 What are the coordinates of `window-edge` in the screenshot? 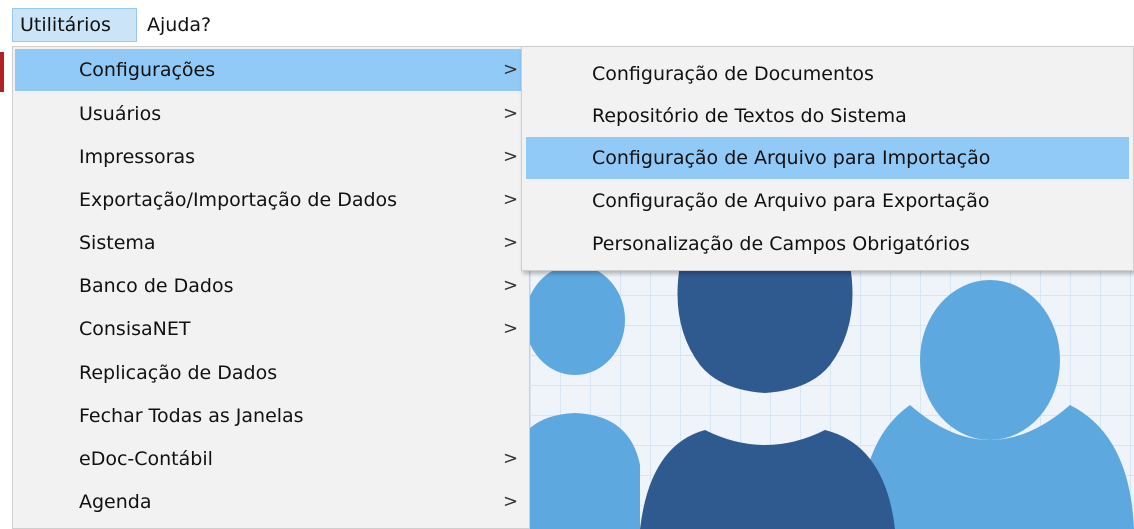 It's located at (2, 72).